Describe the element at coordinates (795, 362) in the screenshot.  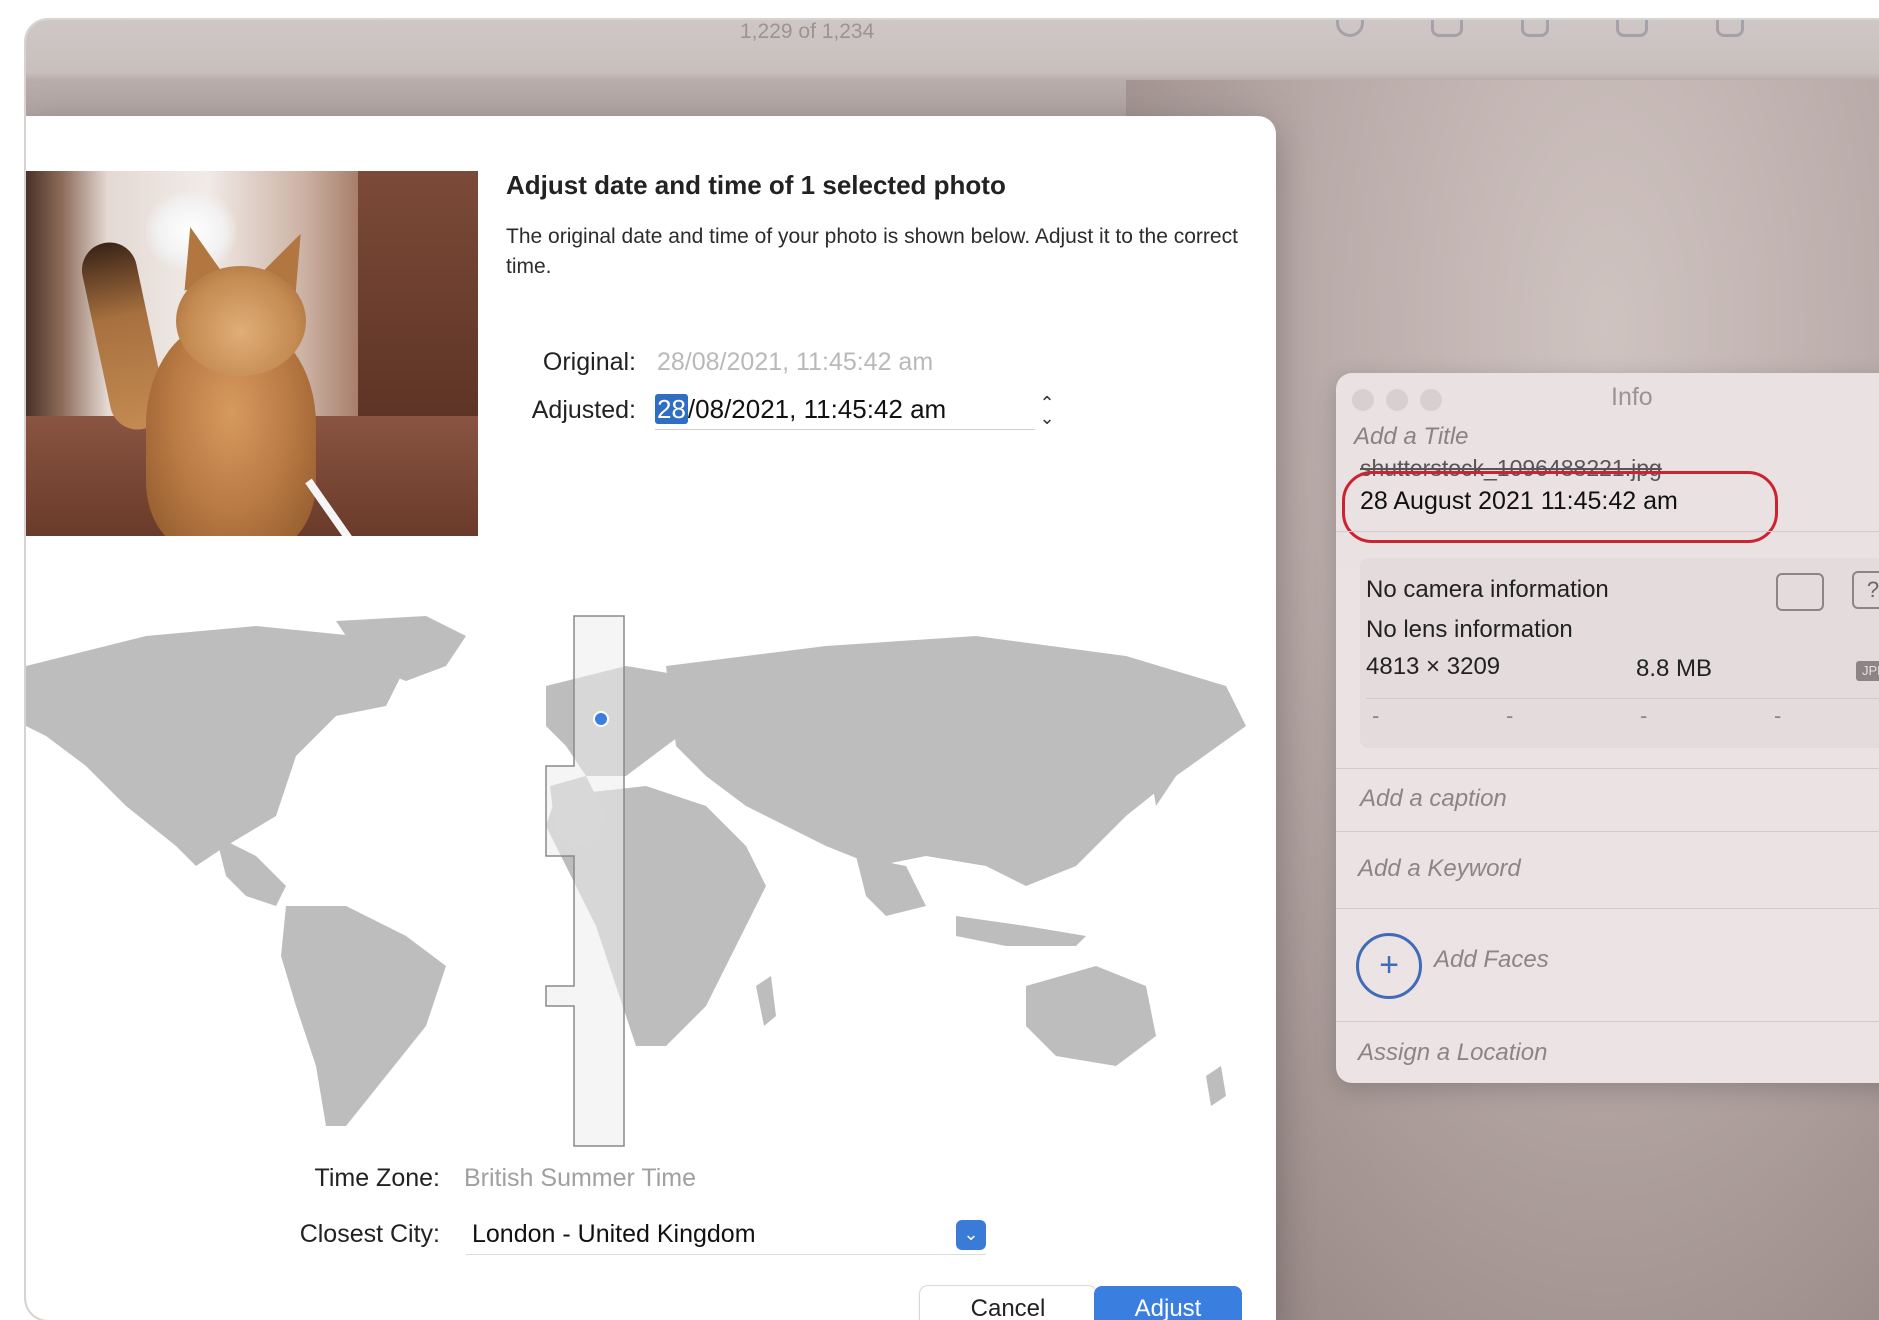
I see `original-date-value: 28/08/2021, 11:45:42 am` at that location.